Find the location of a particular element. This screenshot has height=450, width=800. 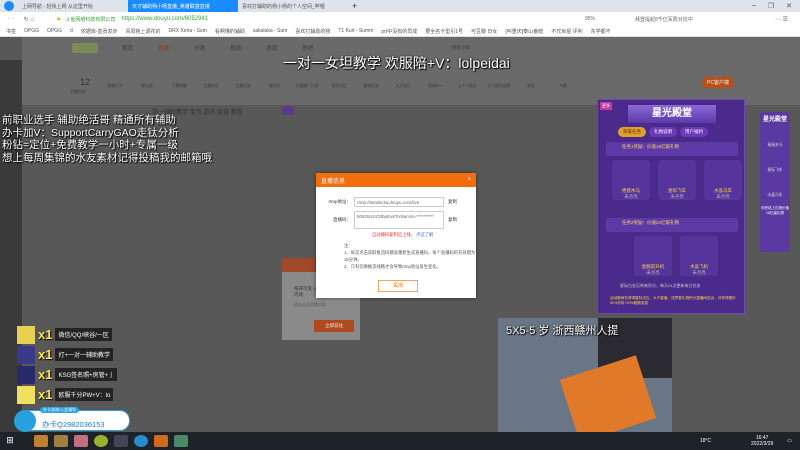

notification-icon: ▭ is located at coordinates (789, 441).